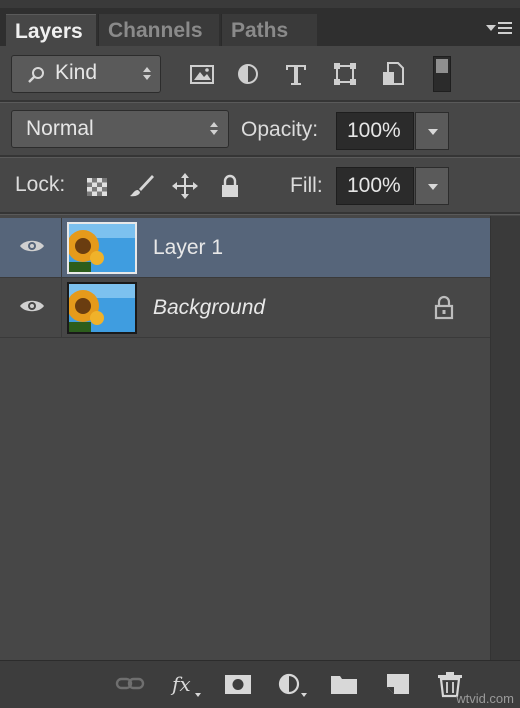 This screenshot has width=520, height=708. I want to click on opacity-input: 100%, so click(375, 131).